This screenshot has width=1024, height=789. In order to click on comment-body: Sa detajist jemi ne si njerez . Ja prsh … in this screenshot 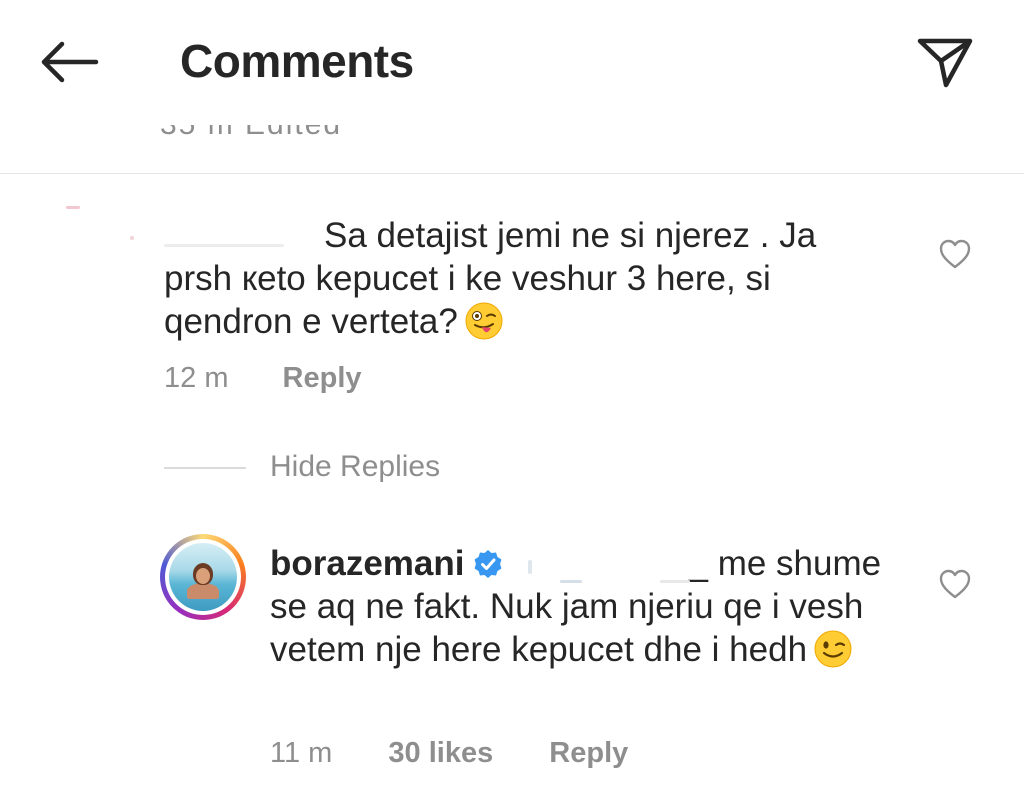, I will do `click(524, 278)`.